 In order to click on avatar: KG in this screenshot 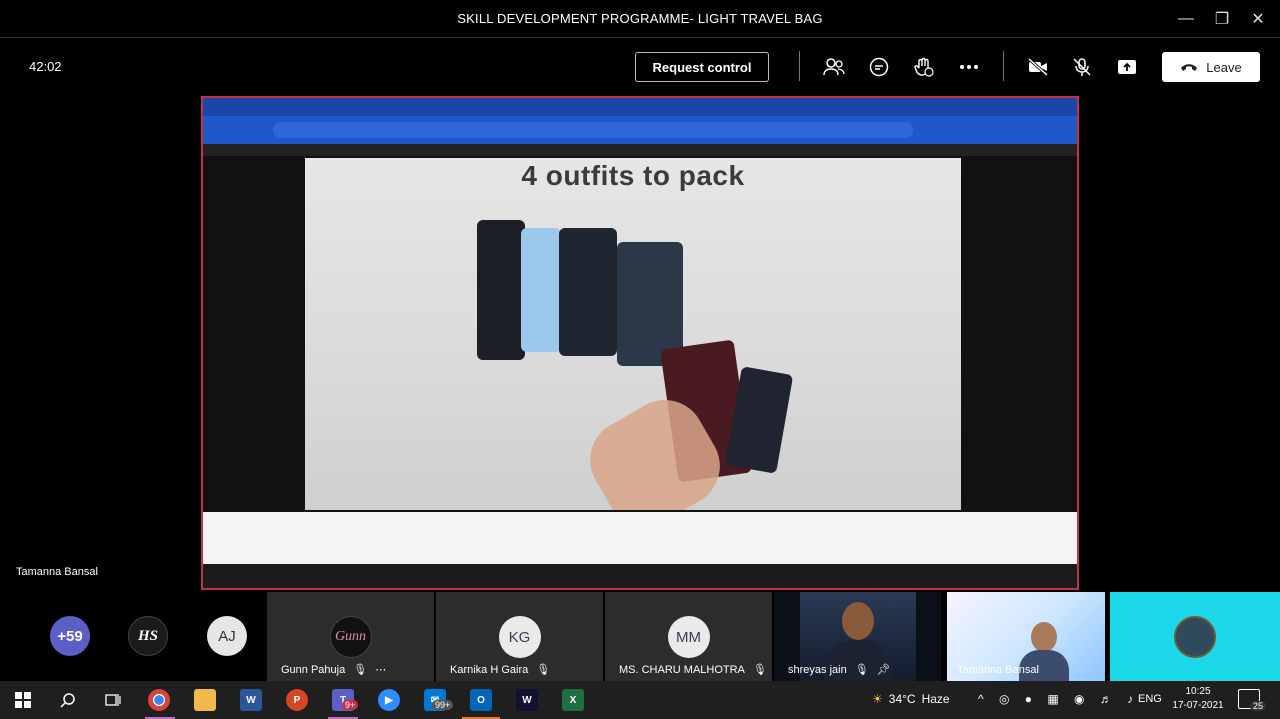, I will do `click(519, 637)`.